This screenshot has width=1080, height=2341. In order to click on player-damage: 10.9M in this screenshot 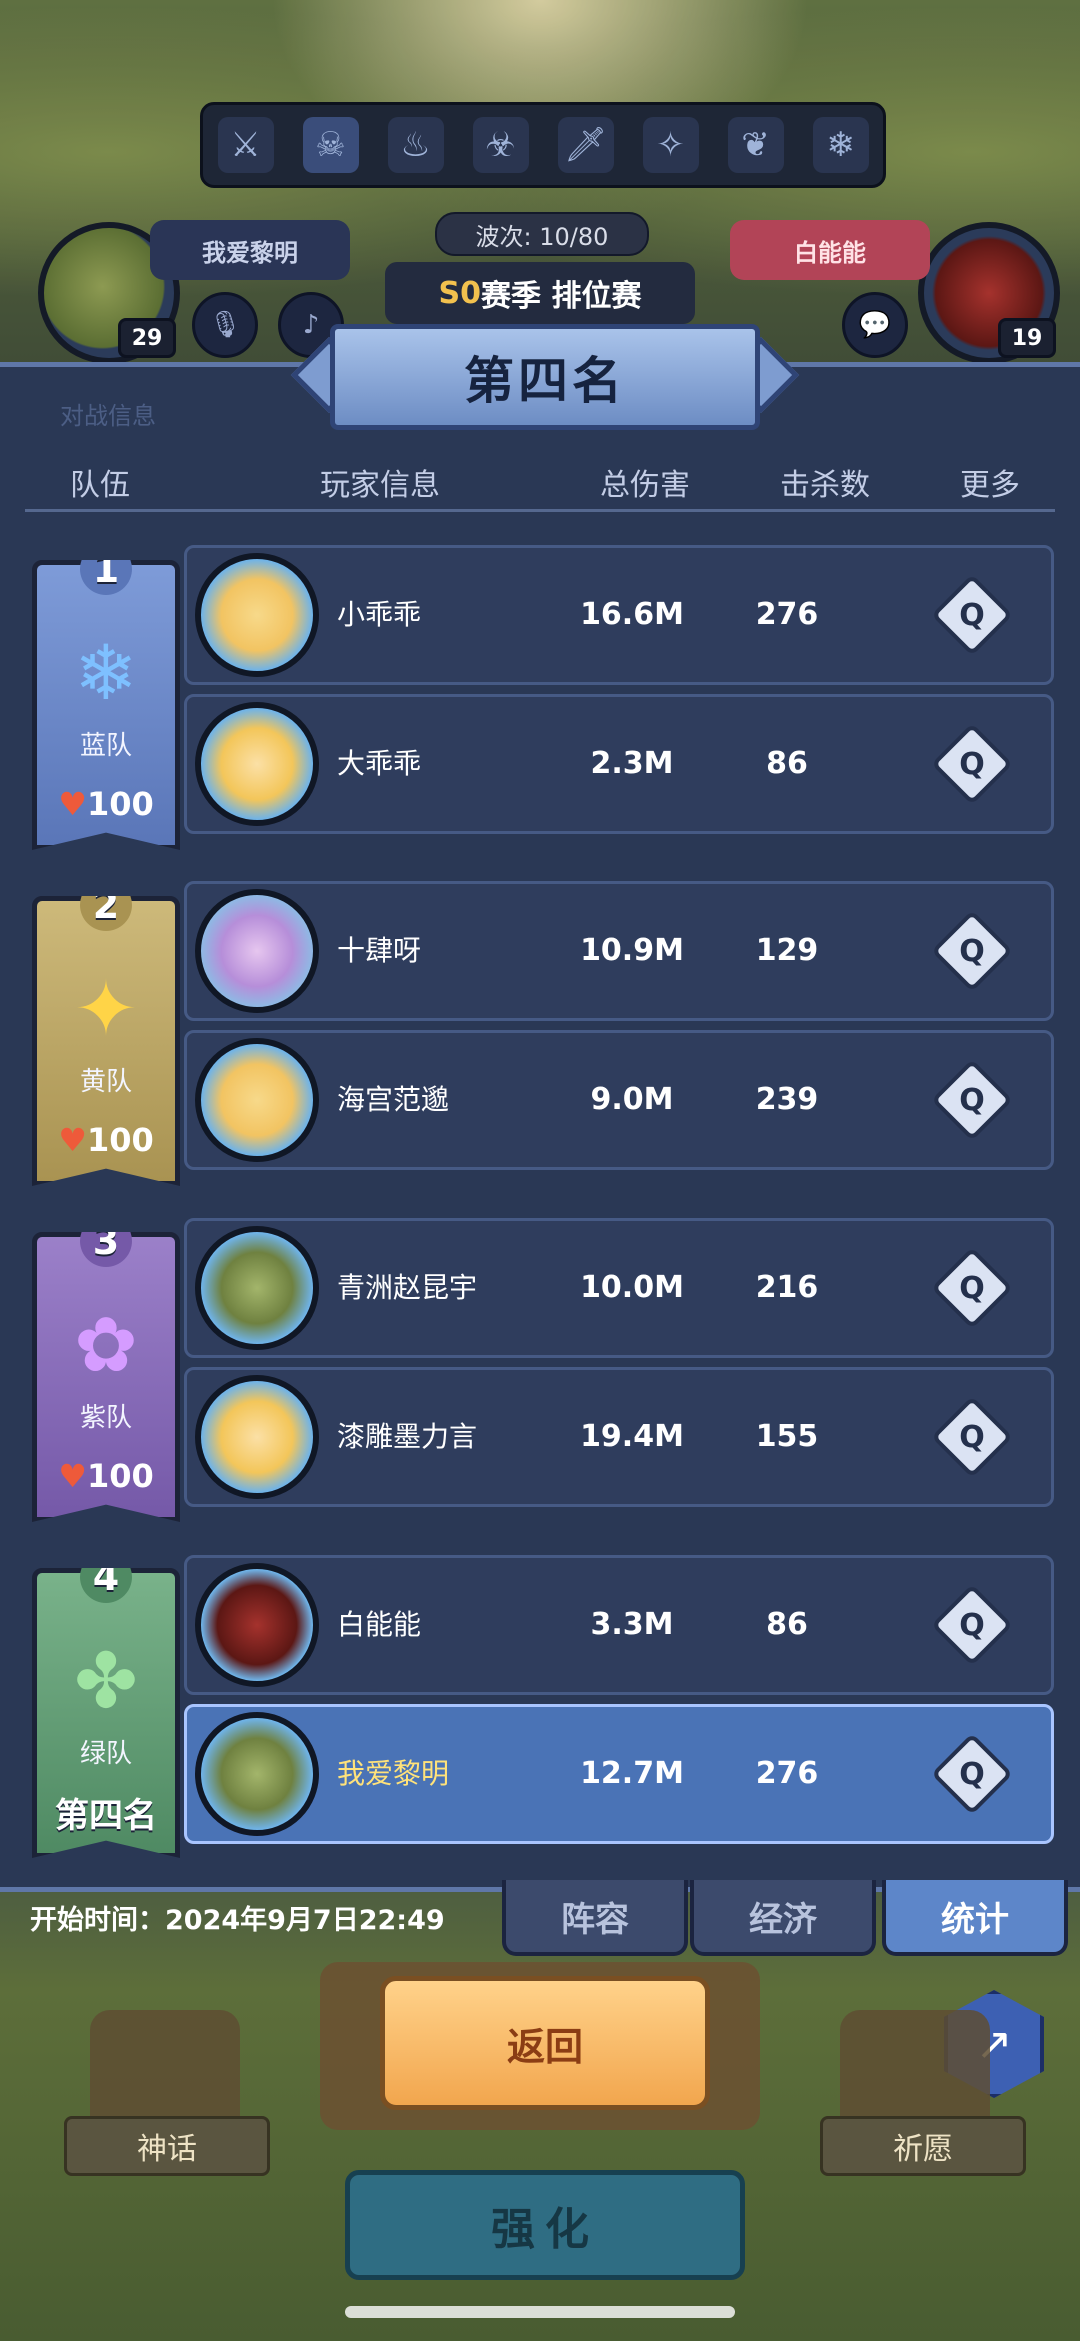, I will do `click(632, 950)`.